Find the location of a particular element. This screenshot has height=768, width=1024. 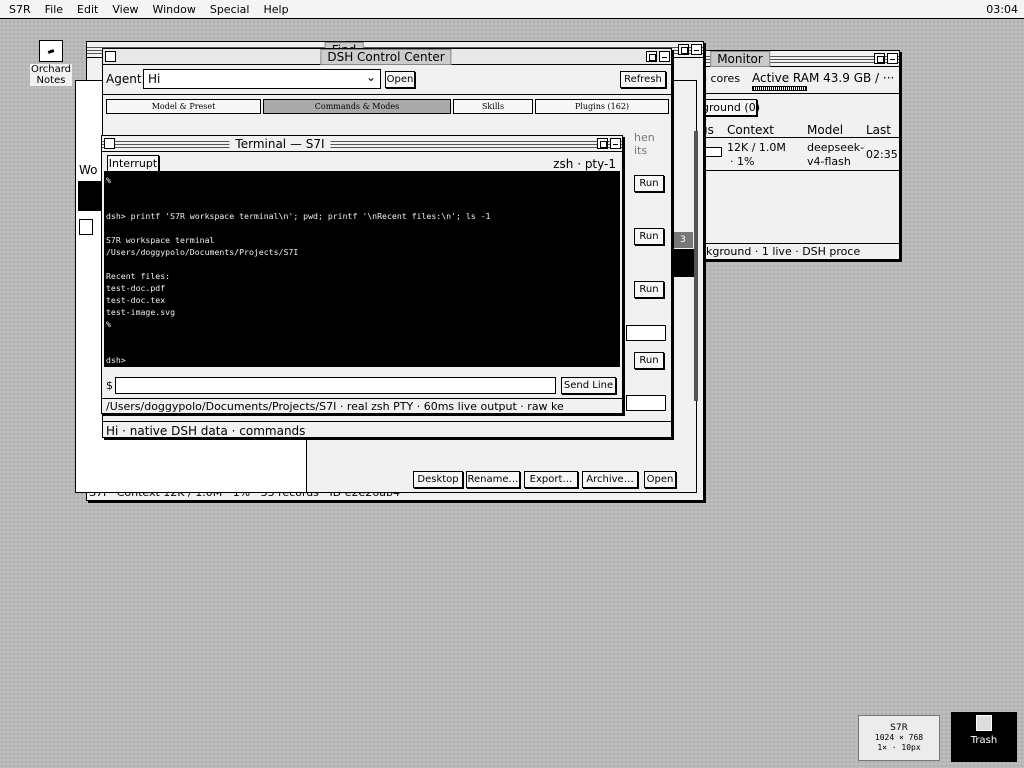

menu-window: Window is located at coordinates (173, 9).